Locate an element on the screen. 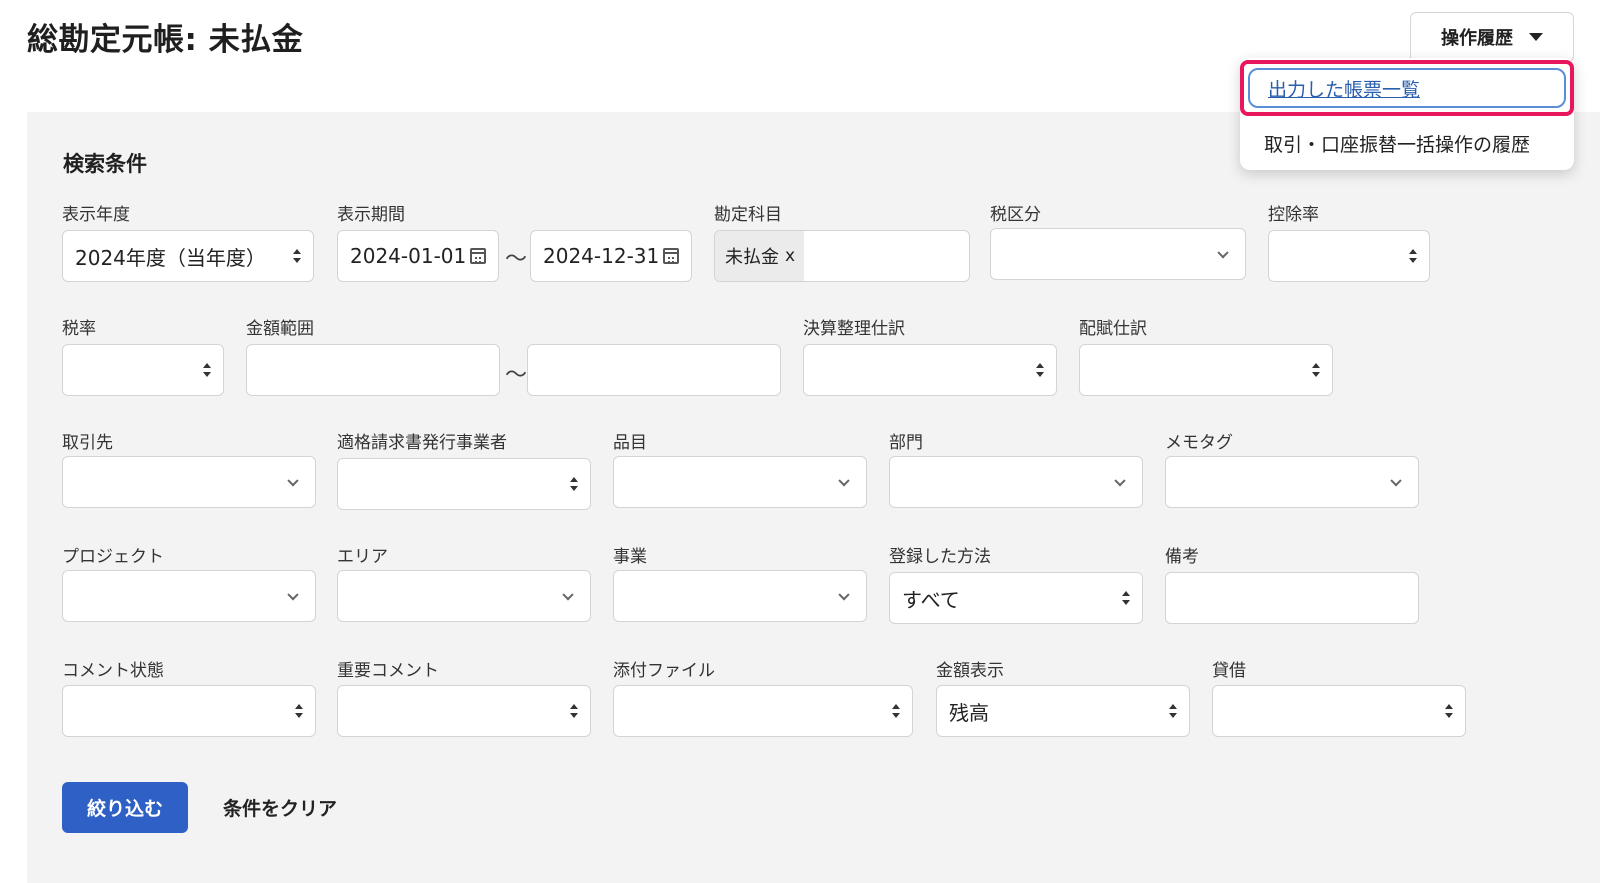  amount-range-max-input is located at coordinates (654, 370).